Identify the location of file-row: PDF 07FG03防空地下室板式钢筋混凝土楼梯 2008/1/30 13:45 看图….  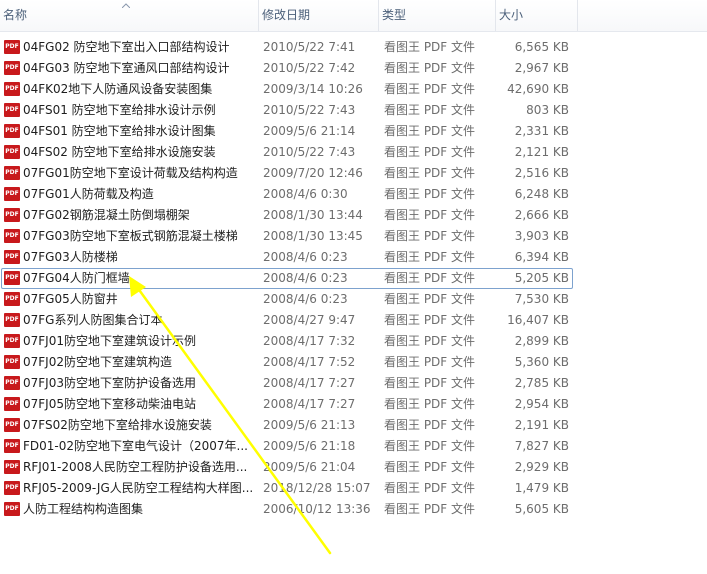
(353, 236).